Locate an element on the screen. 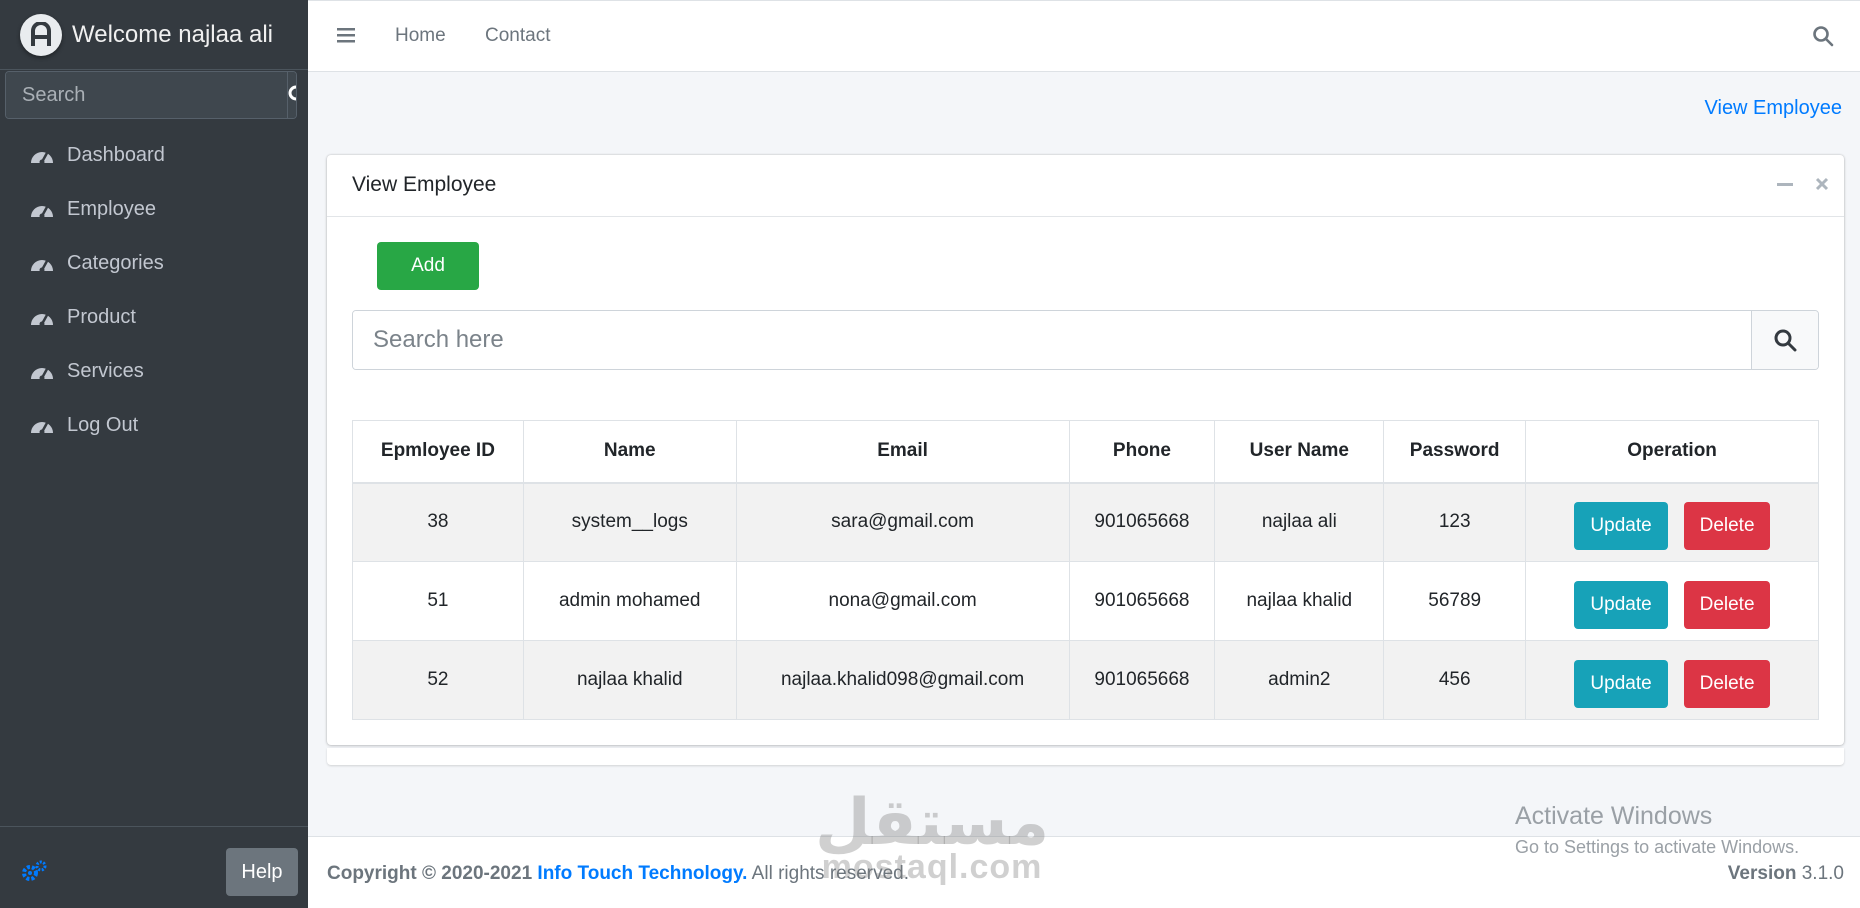 This screenshot has height=908, width=1860. card-title: View Employee is located at coordinates (424, 184).